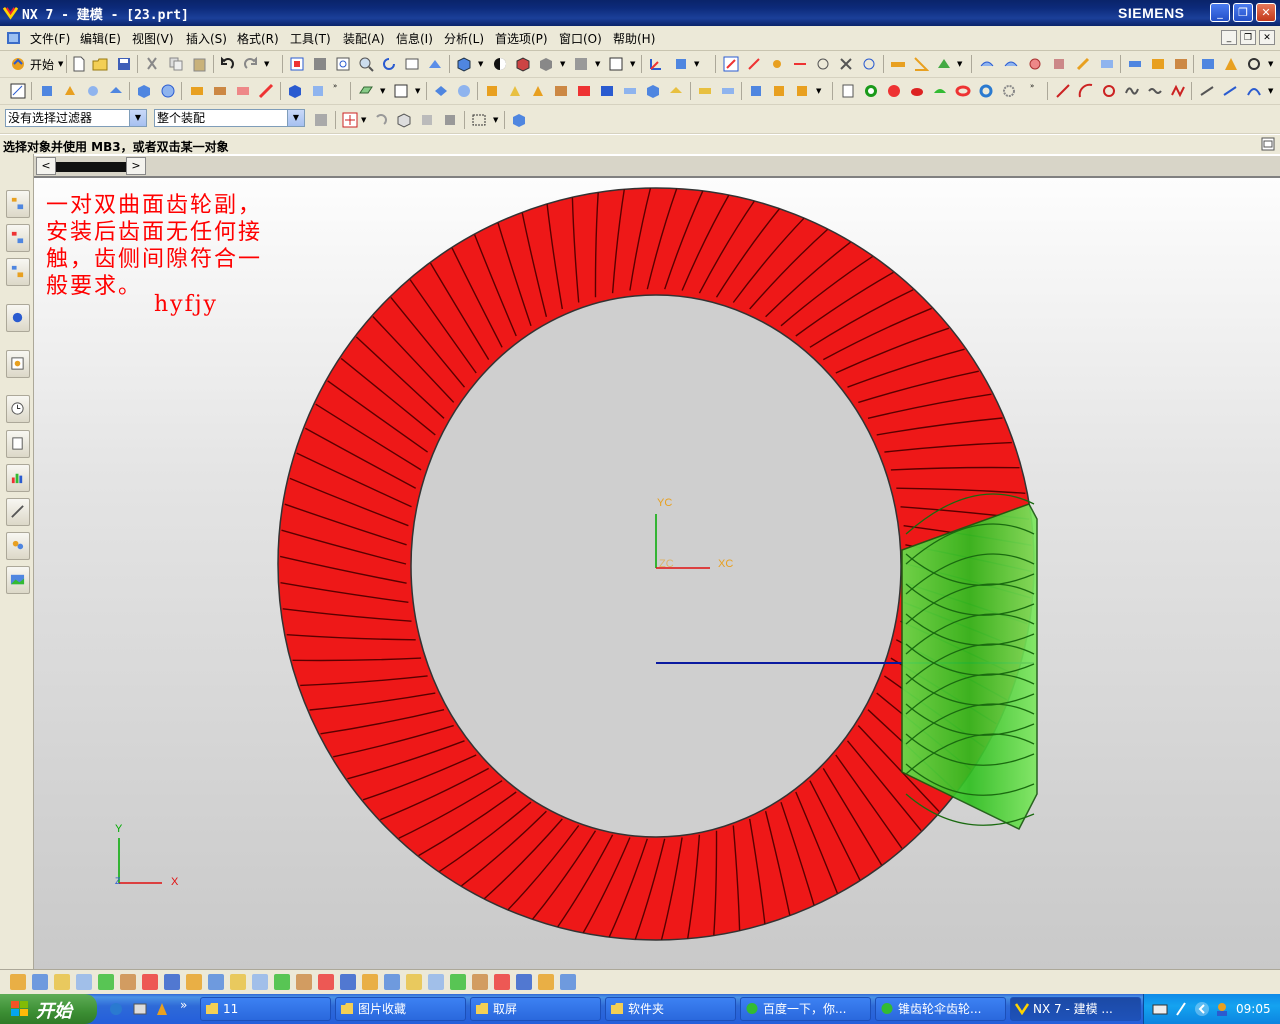 The width and height of the screenshot is (1280, 1024). I want to click on select-all-icon, so click(519, 120).